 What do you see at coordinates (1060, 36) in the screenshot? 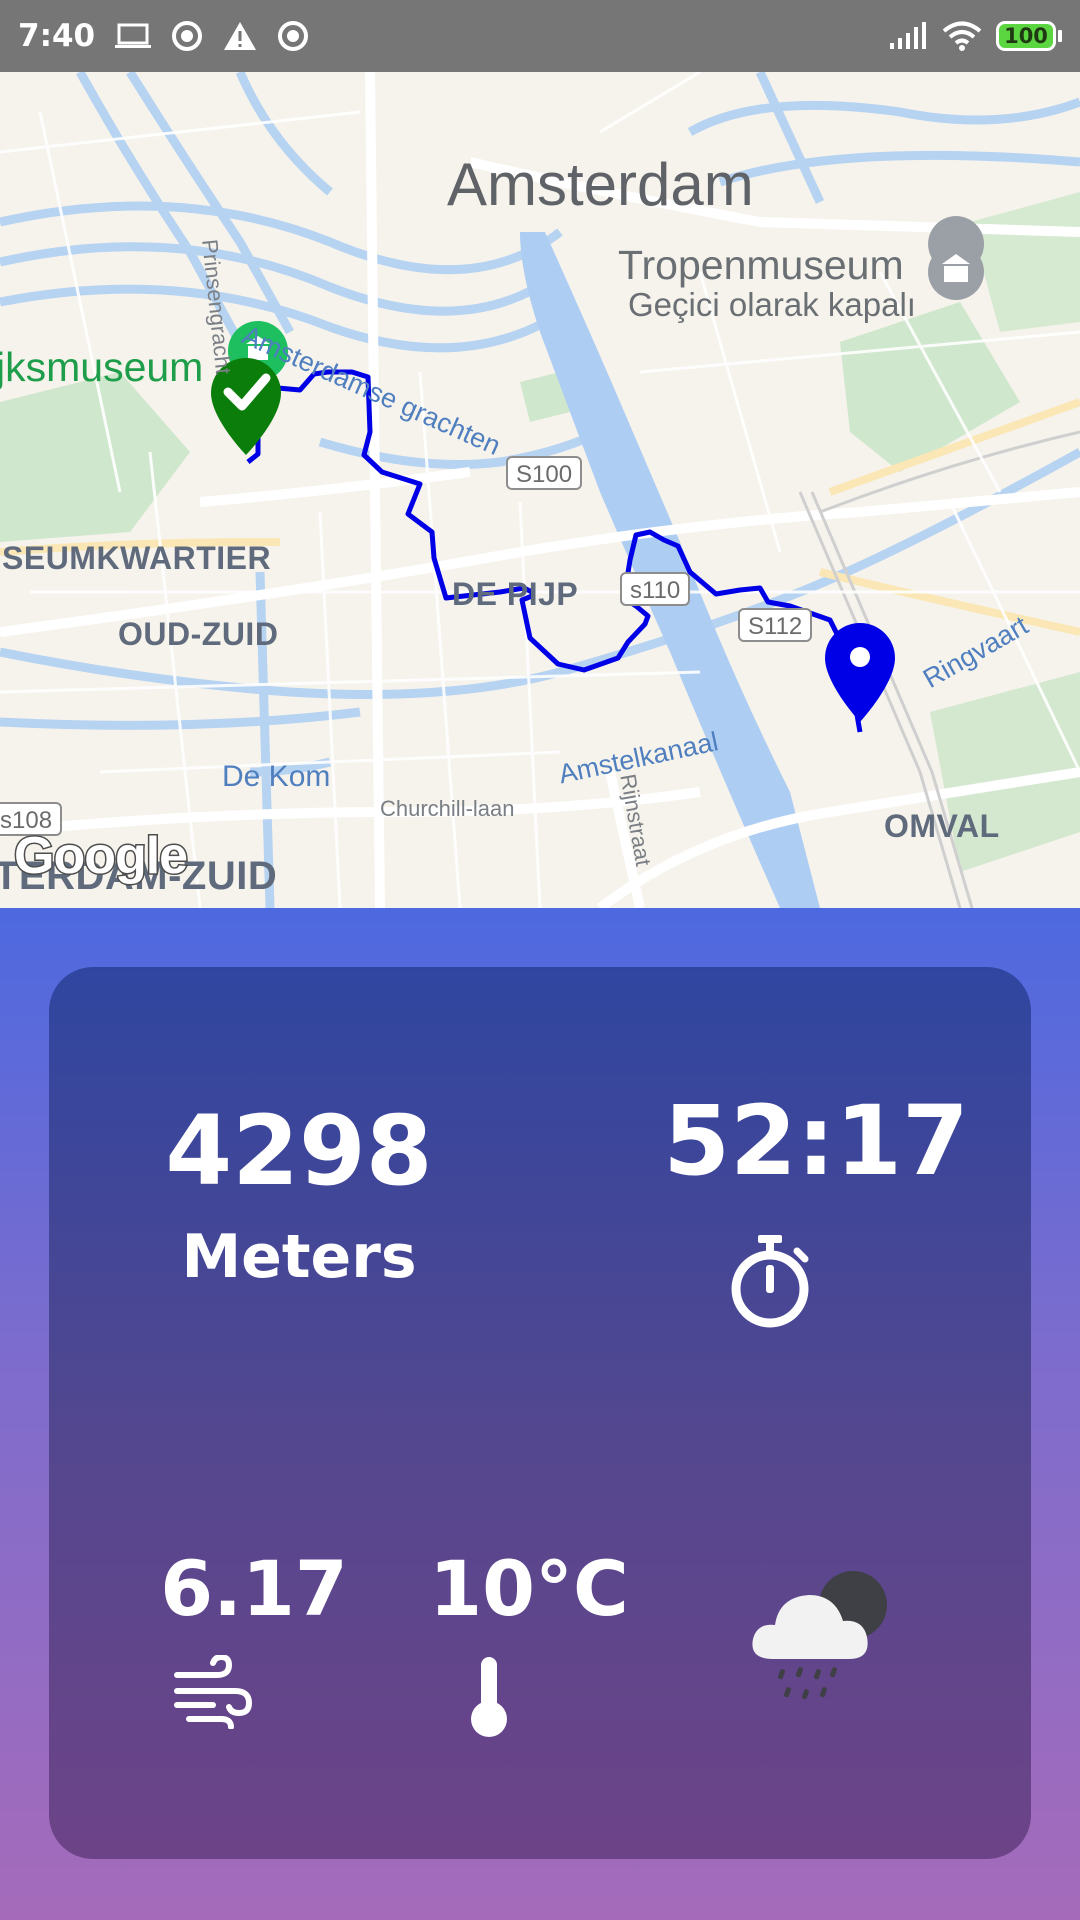
I see `battery-cap` at bounding box center [1060, 36].